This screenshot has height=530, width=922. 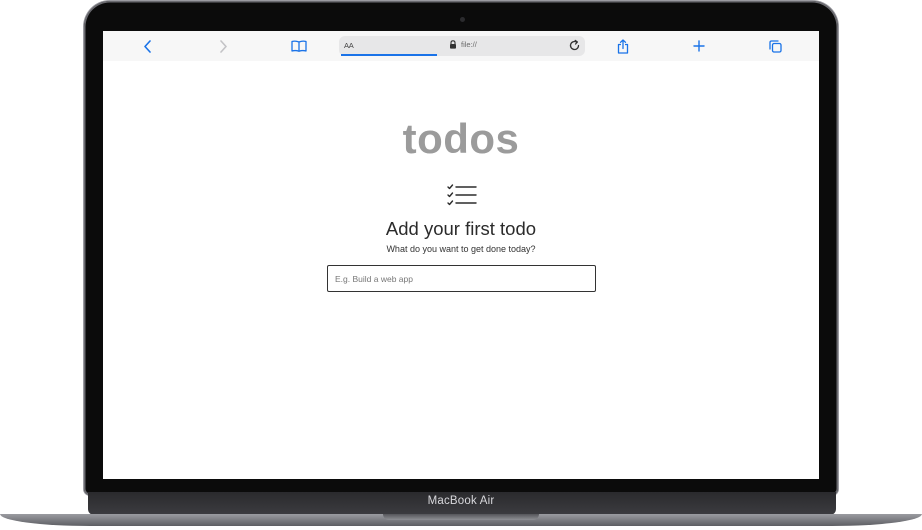 I want to click on app-title: todos, so click(x=461, y=138).